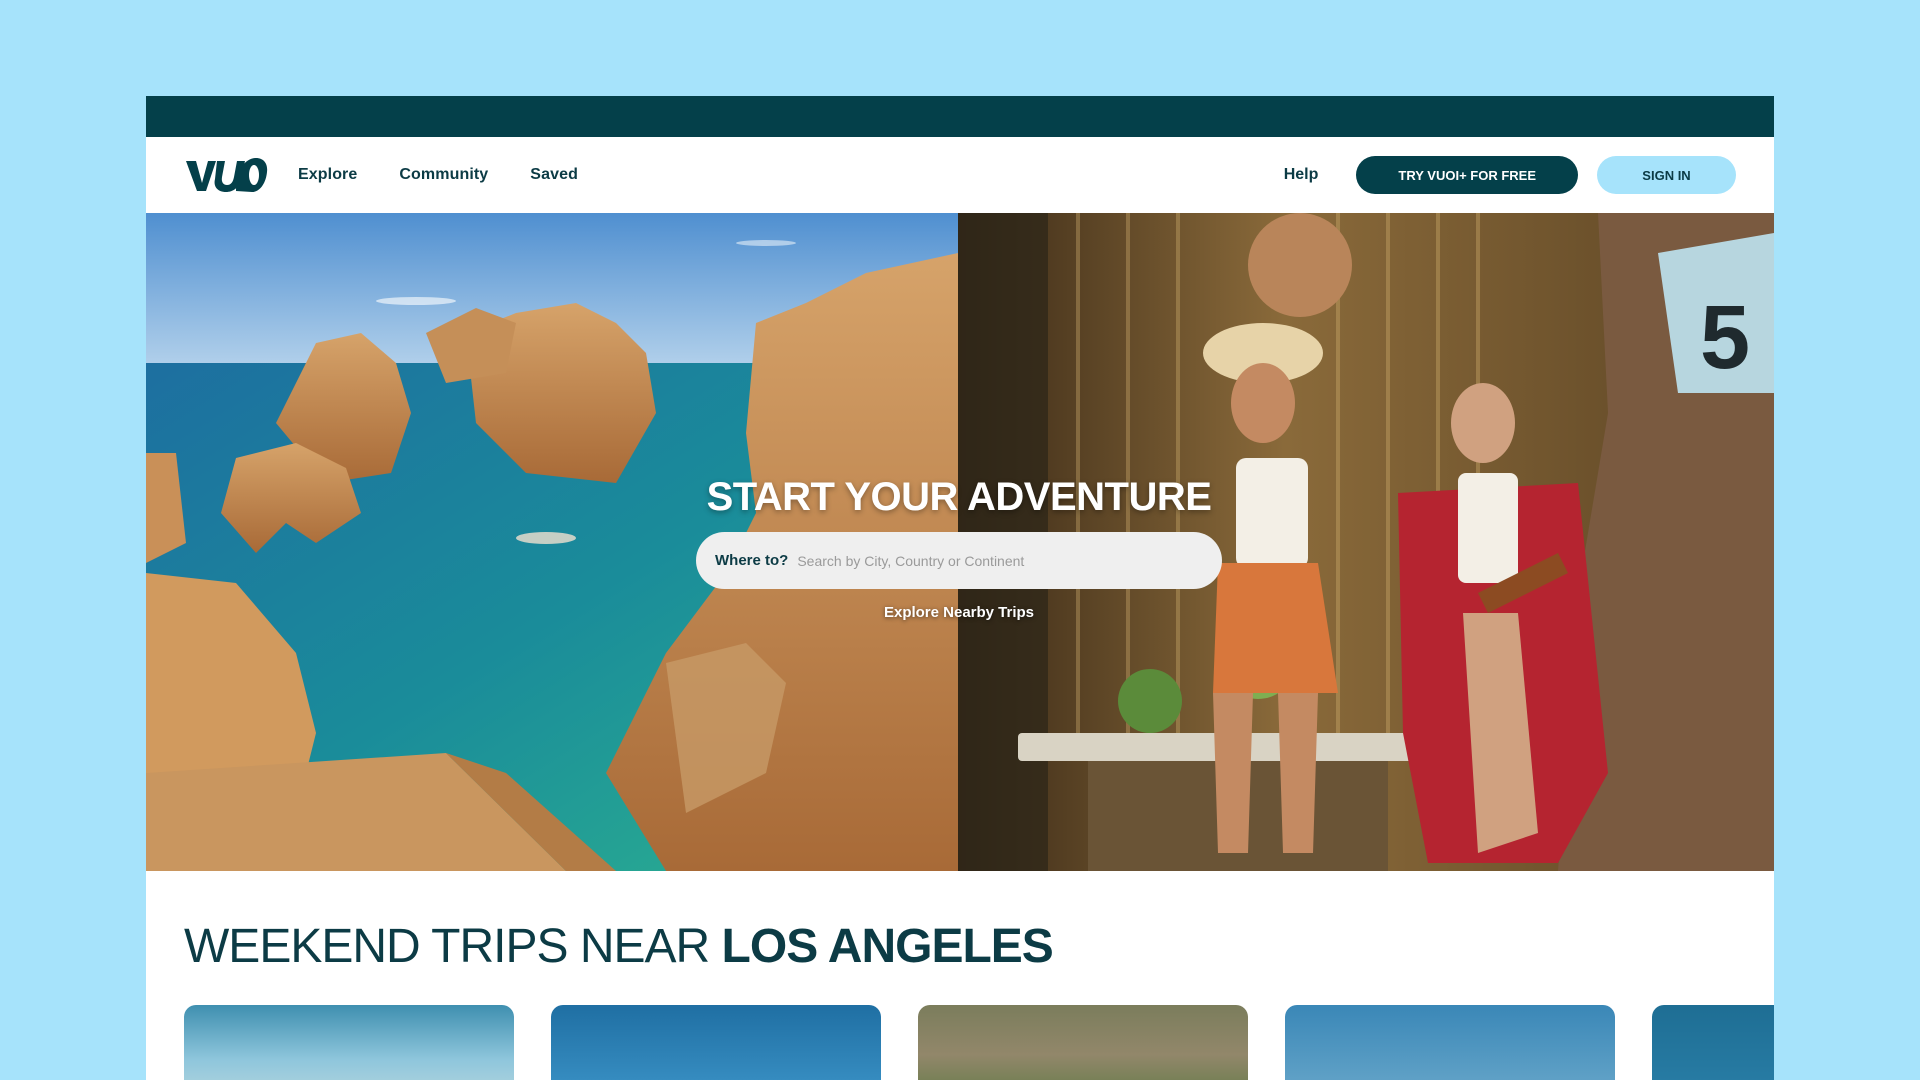  I want to click on destination-search-bar: Where to?, so click(959, 560).